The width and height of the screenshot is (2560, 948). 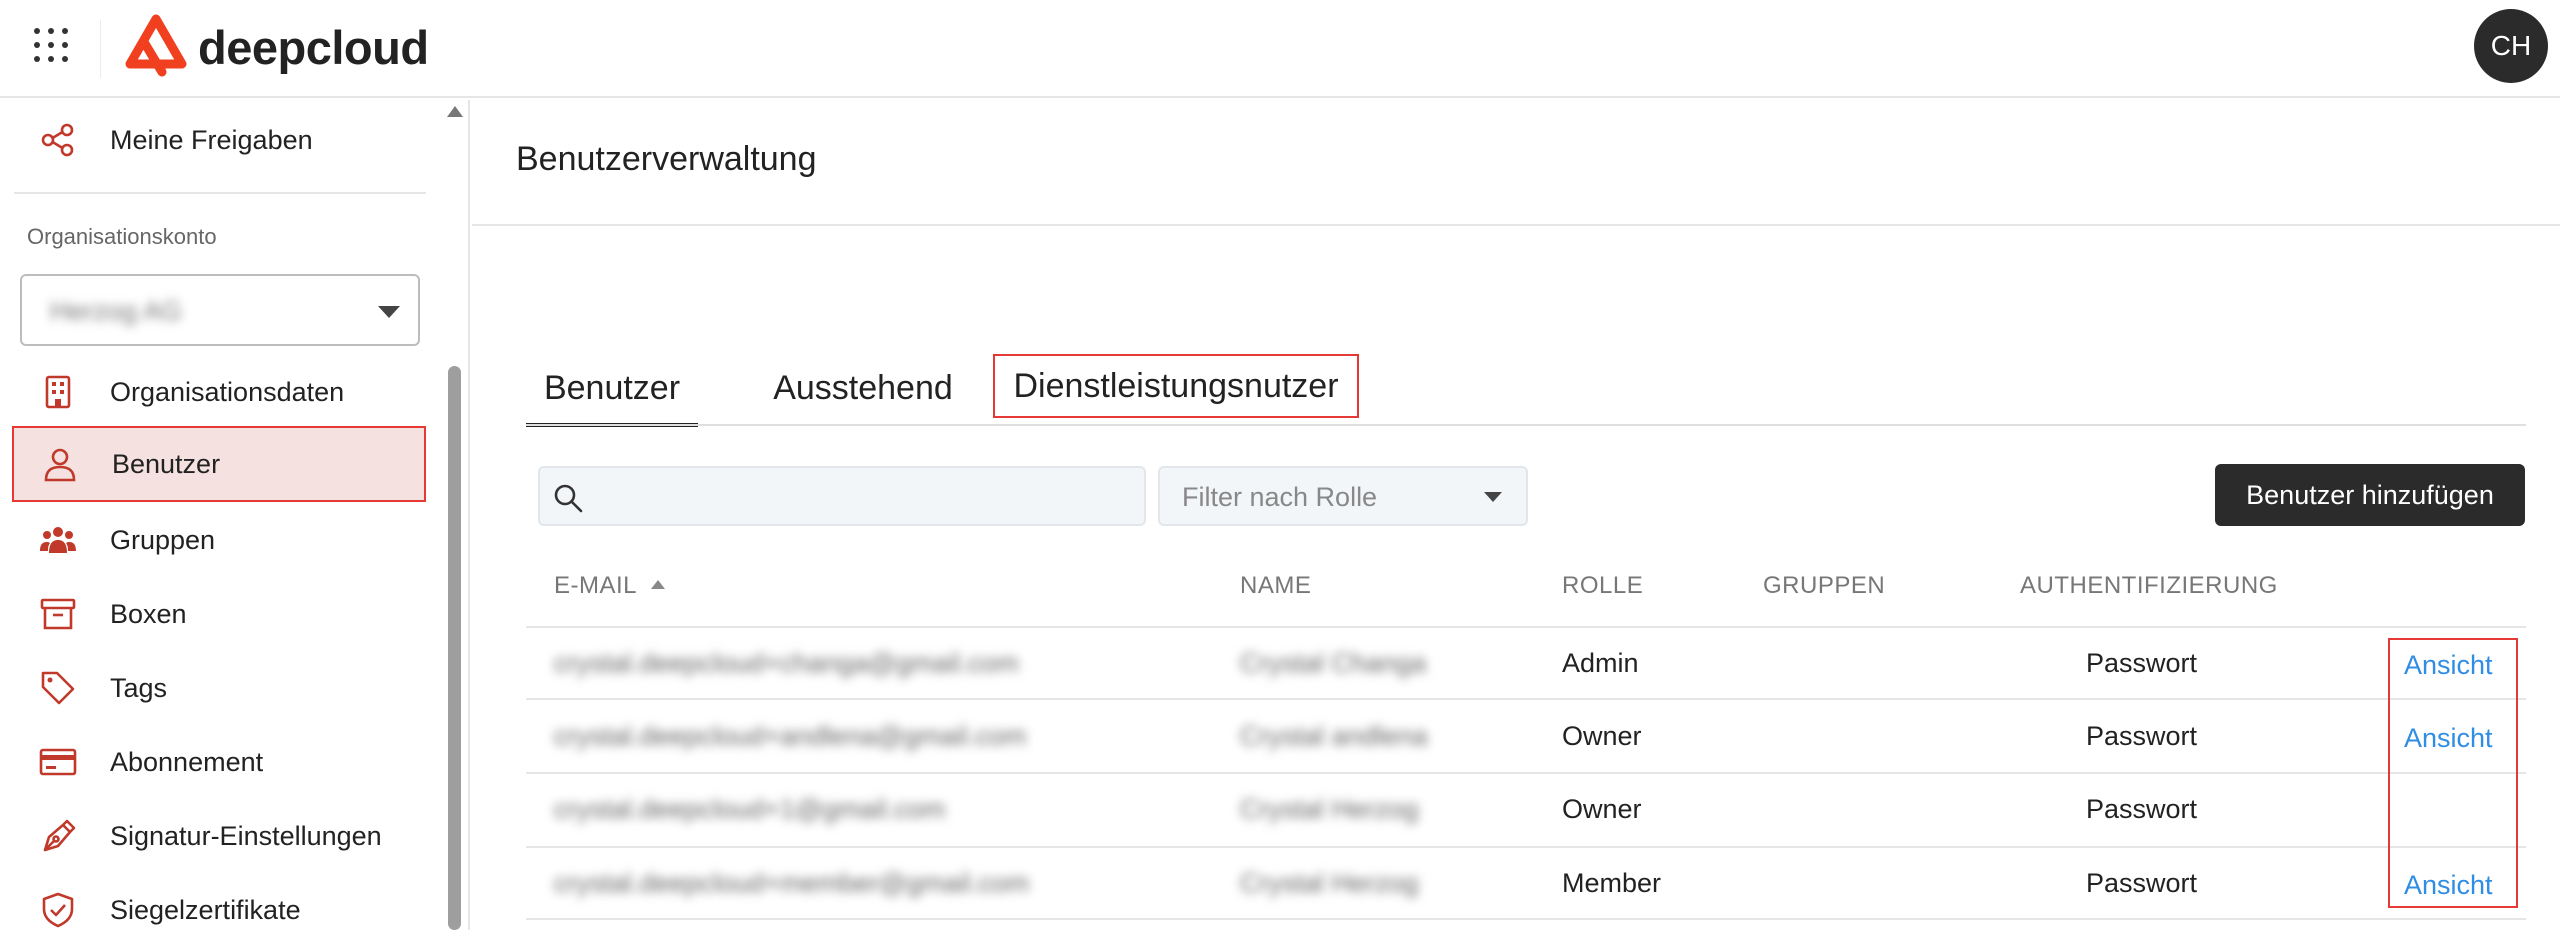 I want to click on sidebar-item-label: Boxen, so click(x=148, y=613).